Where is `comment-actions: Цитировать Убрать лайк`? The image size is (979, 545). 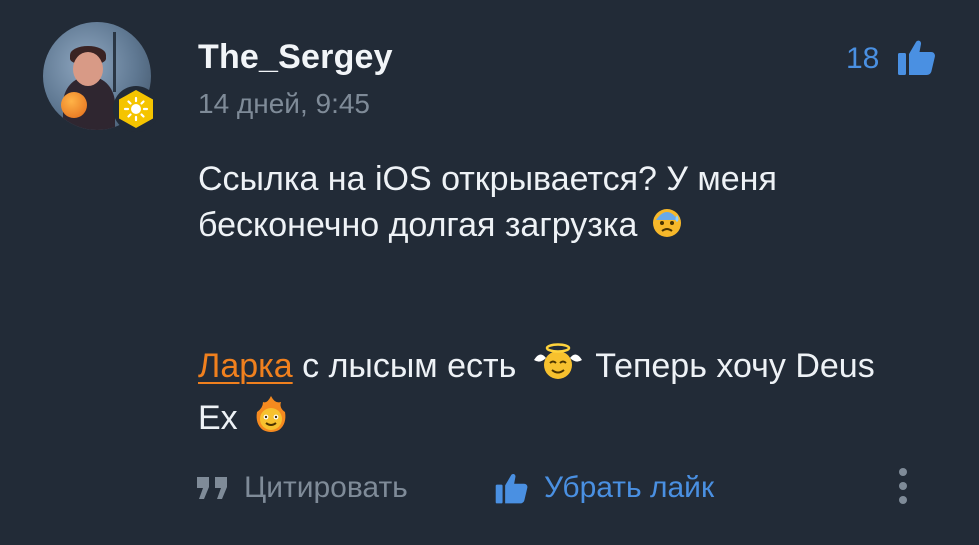
comment-actions: Цитировать Убрать лайк is located at coordinates (489, 488).